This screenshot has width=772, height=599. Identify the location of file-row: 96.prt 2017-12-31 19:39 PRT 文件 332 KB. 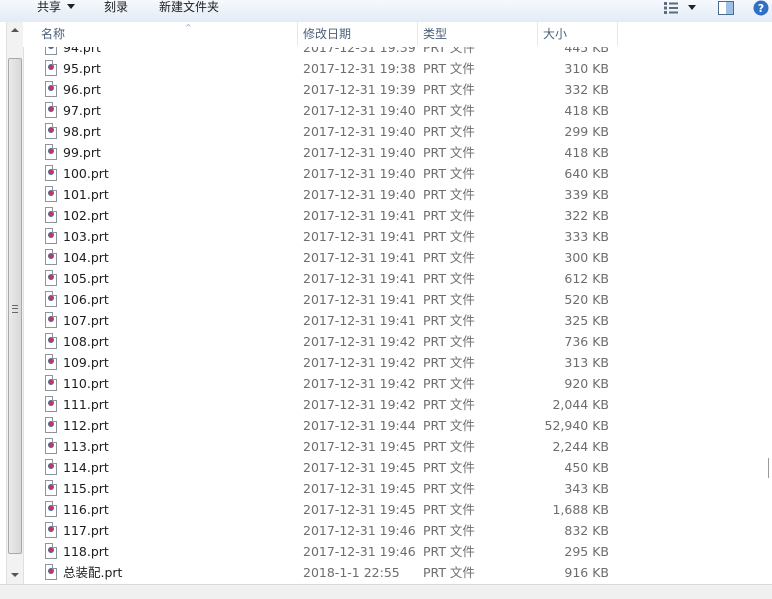
(397, 89).